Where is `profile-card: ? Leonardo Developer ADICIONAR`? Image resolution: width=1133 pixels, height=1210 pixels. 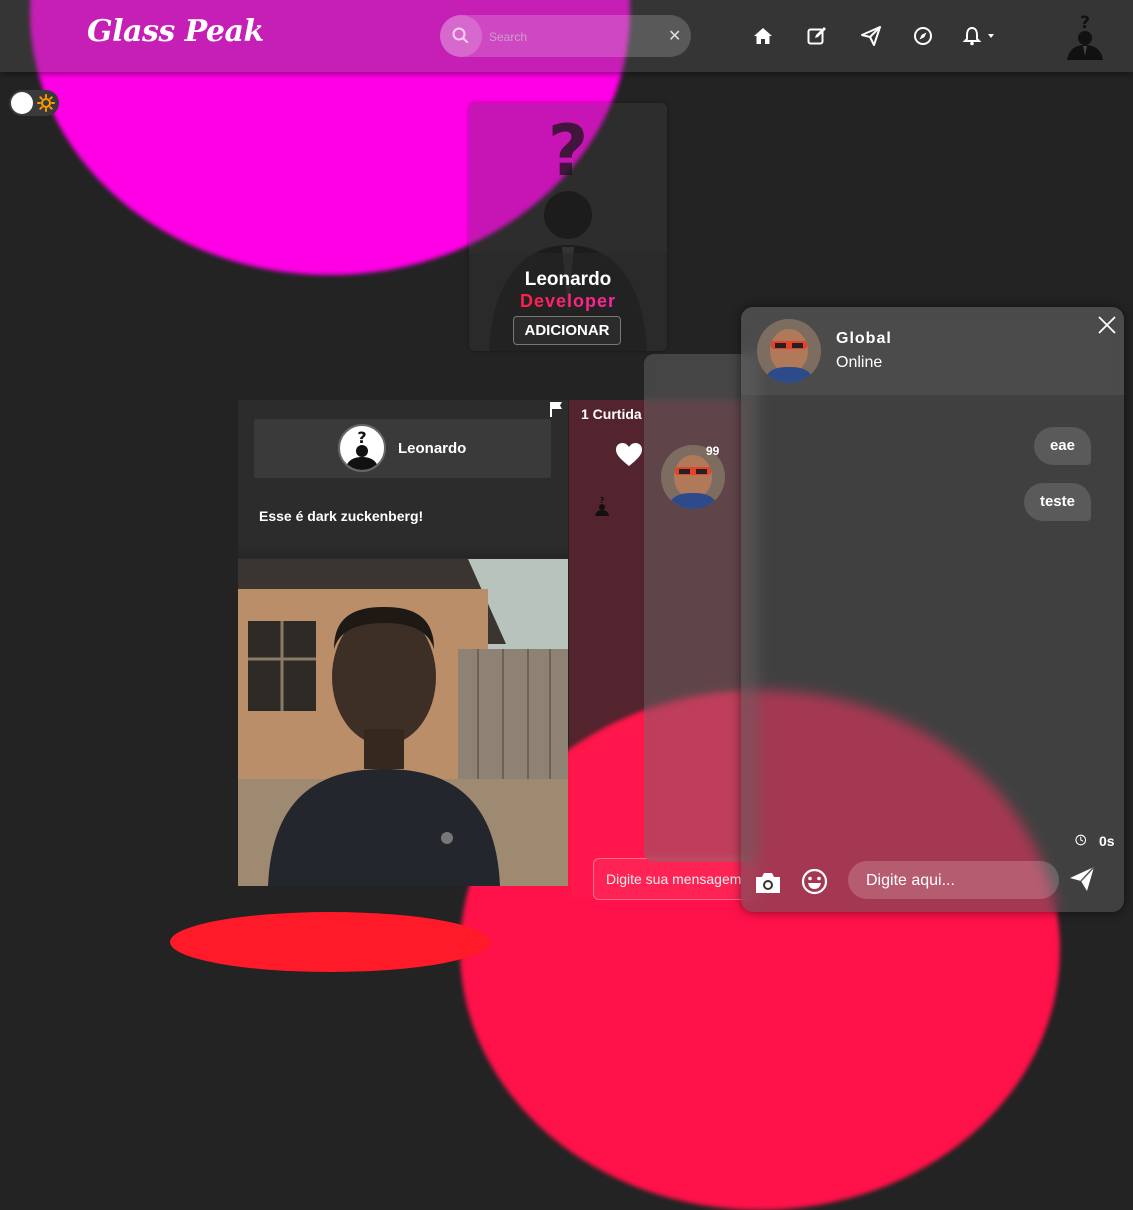
profile-card: ? Leonardo Developer ADICIONAR is located at coordinates (568, 227).